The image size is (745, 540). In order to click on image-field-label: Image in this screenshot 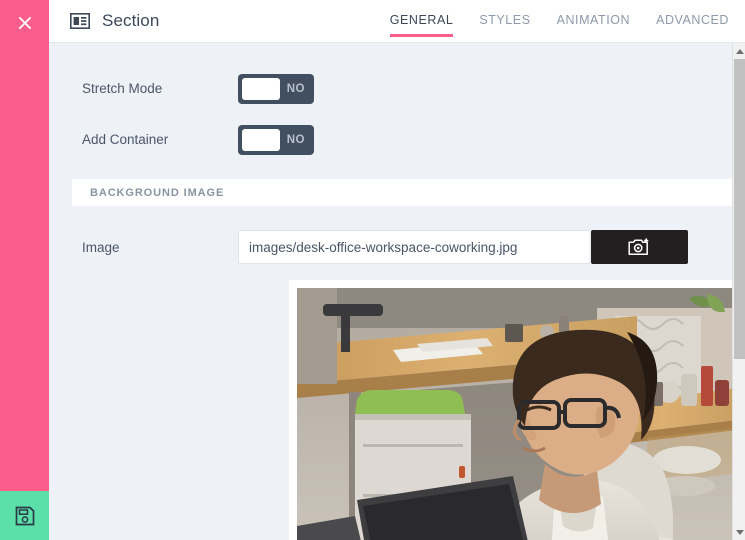, I will do `click(101, 247)`.